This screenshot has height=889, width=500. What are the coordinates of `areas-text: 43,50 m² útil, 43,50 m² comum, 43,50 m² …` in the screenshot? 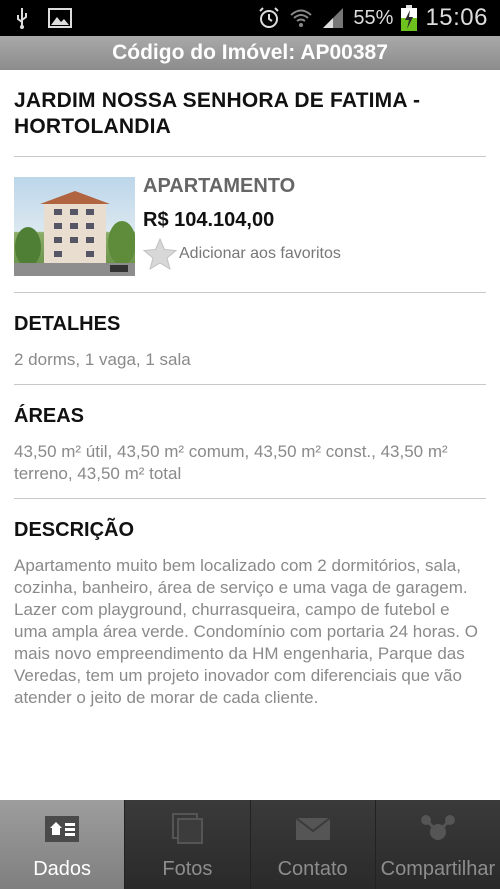 It's located at (231, 462).